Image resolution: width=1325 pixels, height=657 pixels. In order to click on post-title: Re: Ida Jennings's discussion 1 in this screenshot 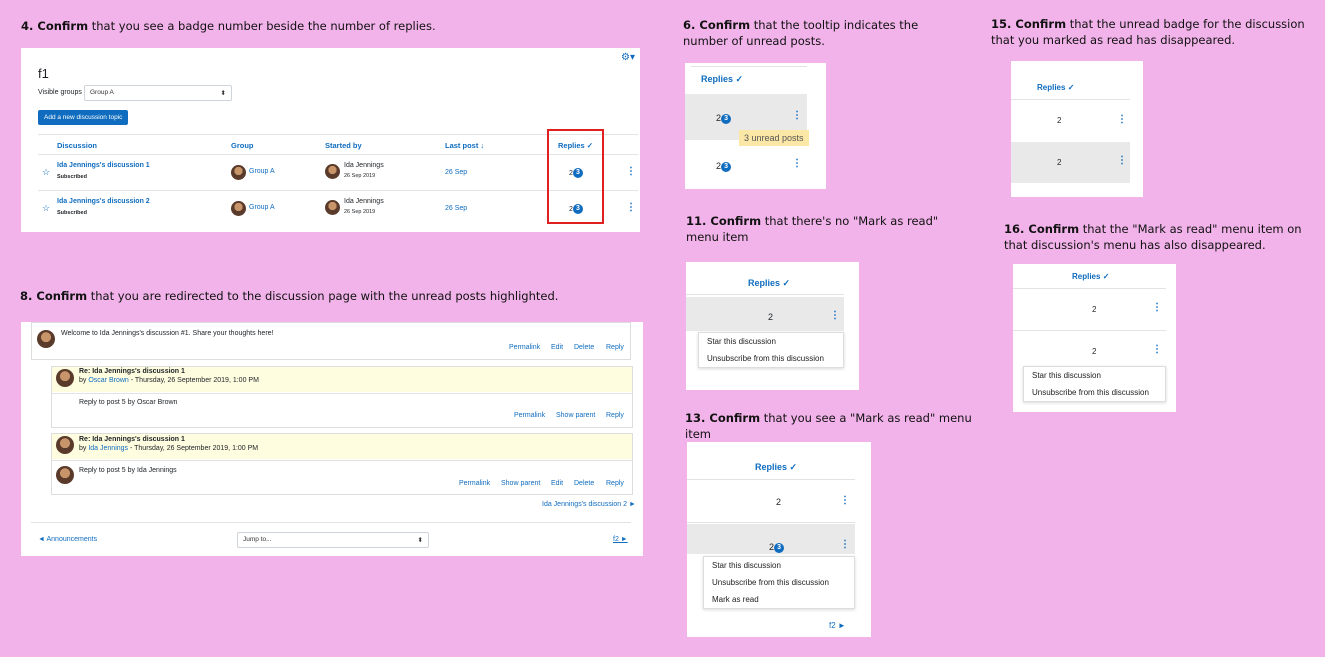, I will do `click(132, 439)`.